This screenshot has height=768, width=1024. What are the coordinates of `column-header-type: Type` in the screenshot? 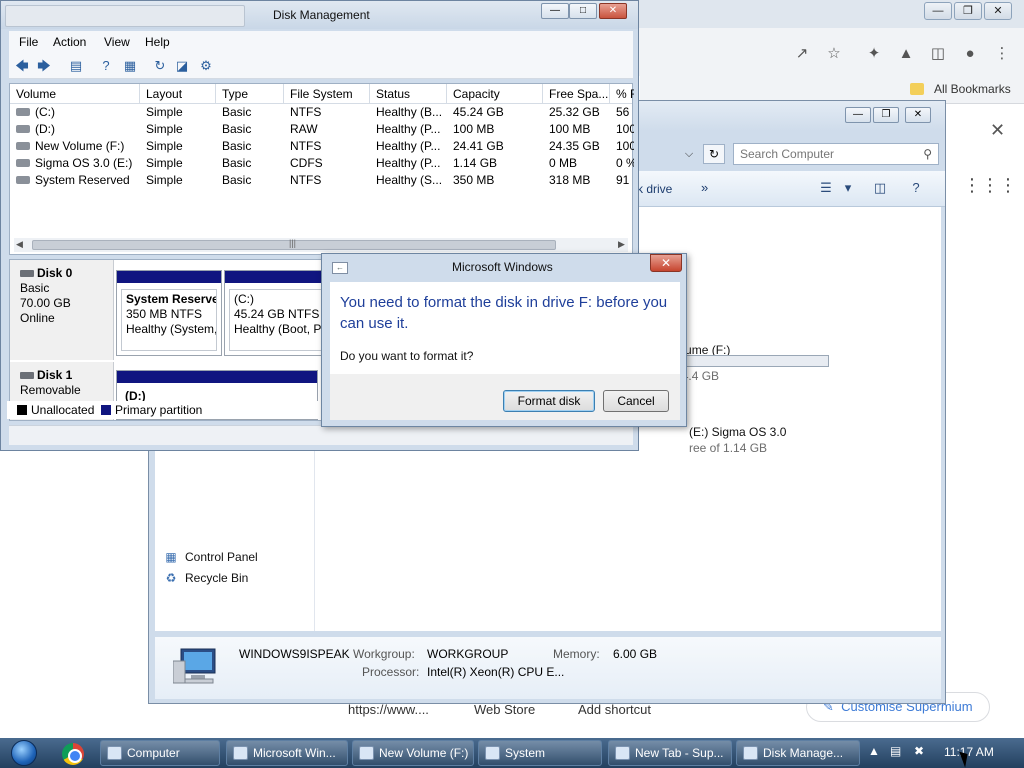 It's located at (250, 94).